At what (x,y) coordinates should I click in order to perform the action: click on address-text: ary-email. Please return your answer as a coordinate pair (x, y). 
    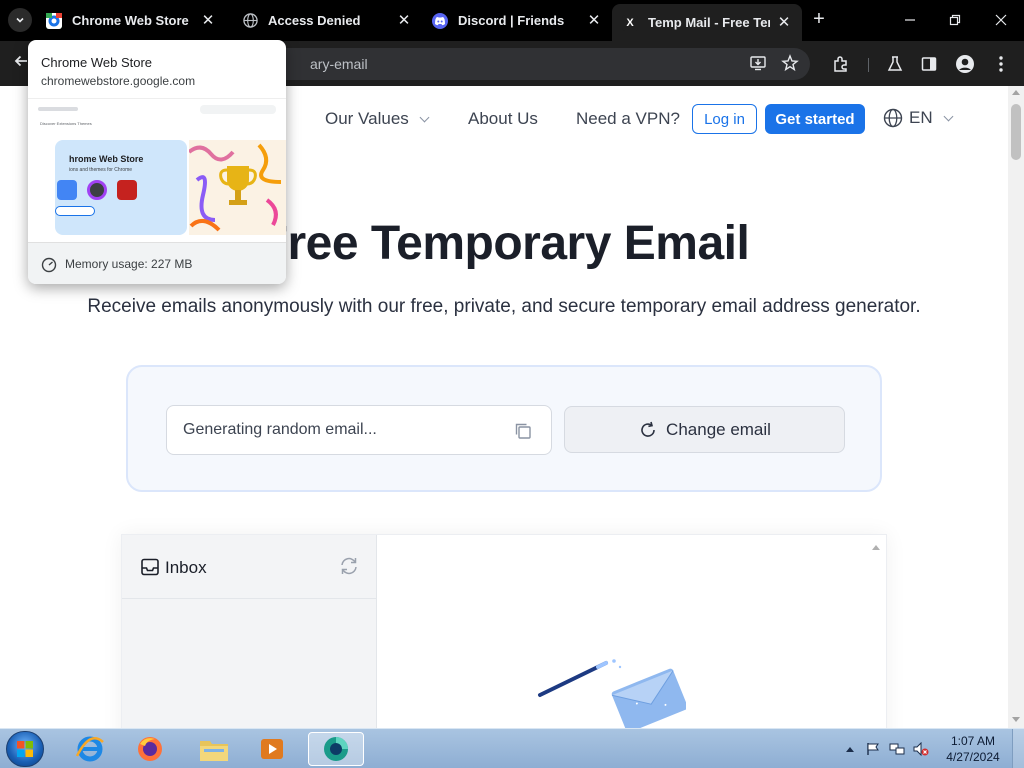
    Looking at the image, I should click on (339, 64).